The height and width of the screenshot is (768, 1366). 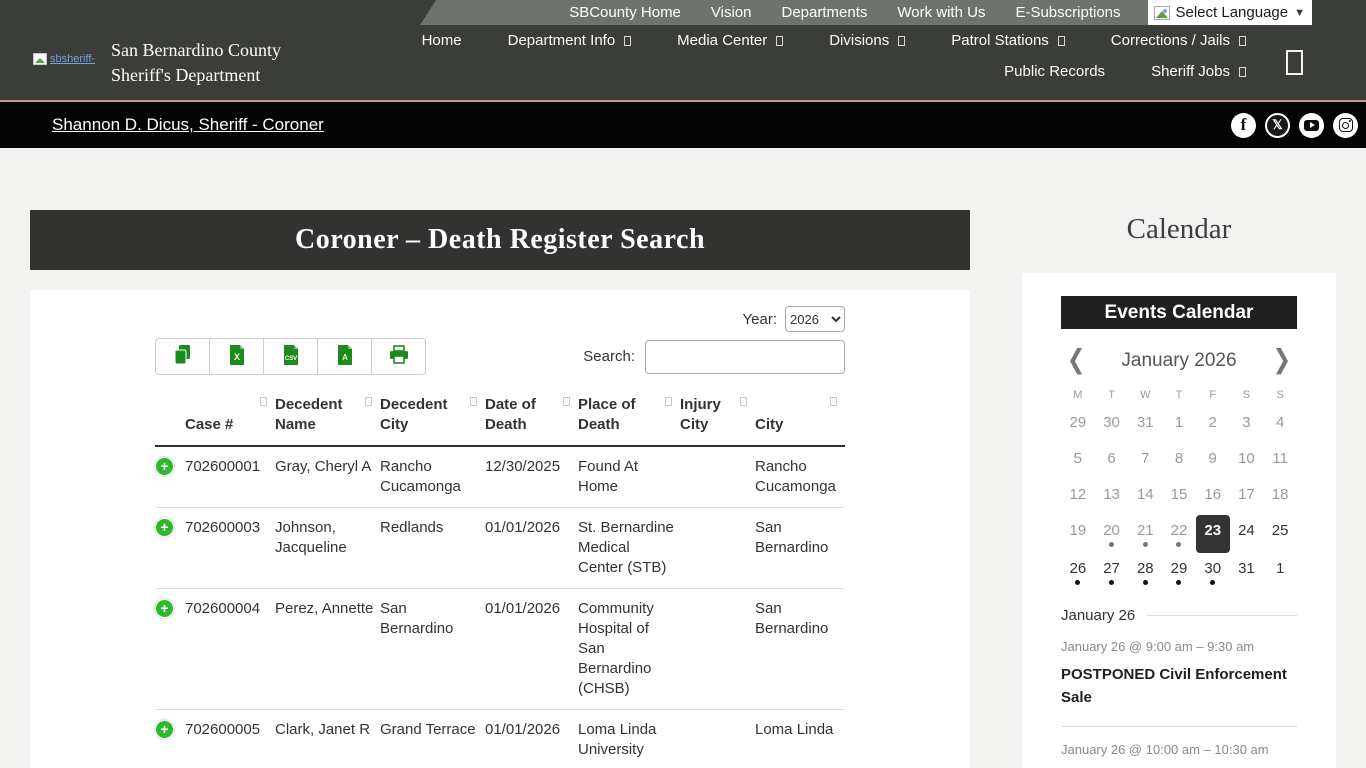 I want to click on calendar-day-14: 14, so click(x=1145, y=497).